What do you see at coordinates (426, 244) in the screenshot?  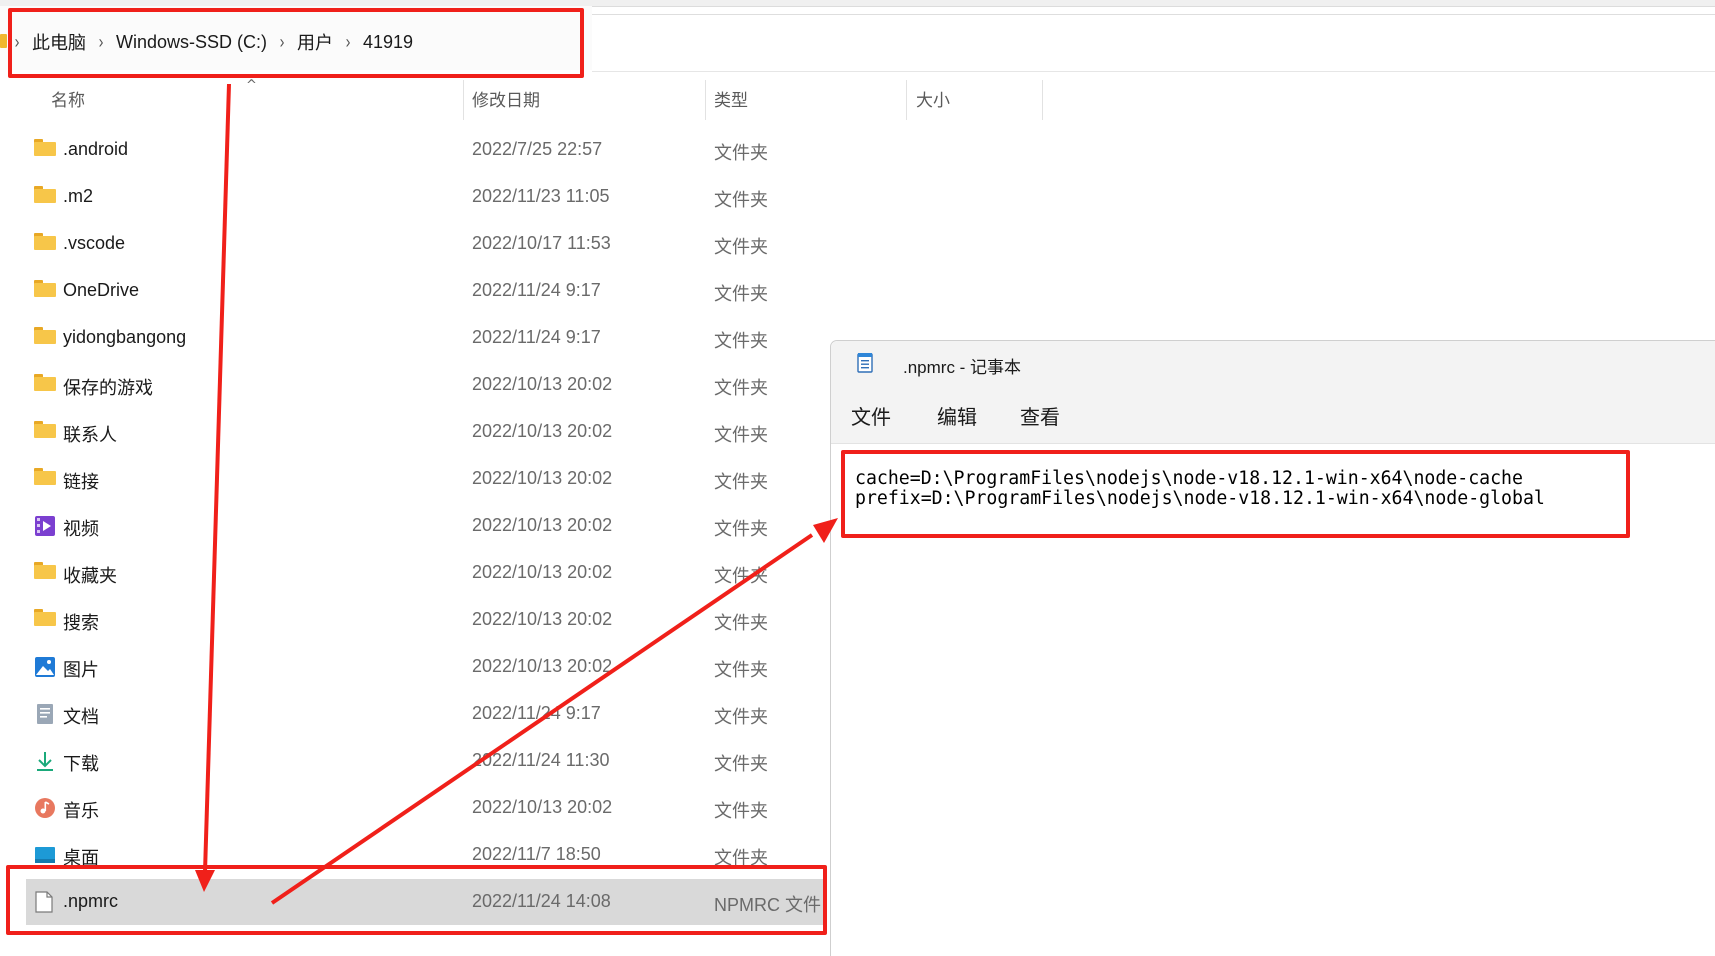 I see `list-item: .vscode 2022/10/17 11:53 文件夹` at bounding box center [426, 244].